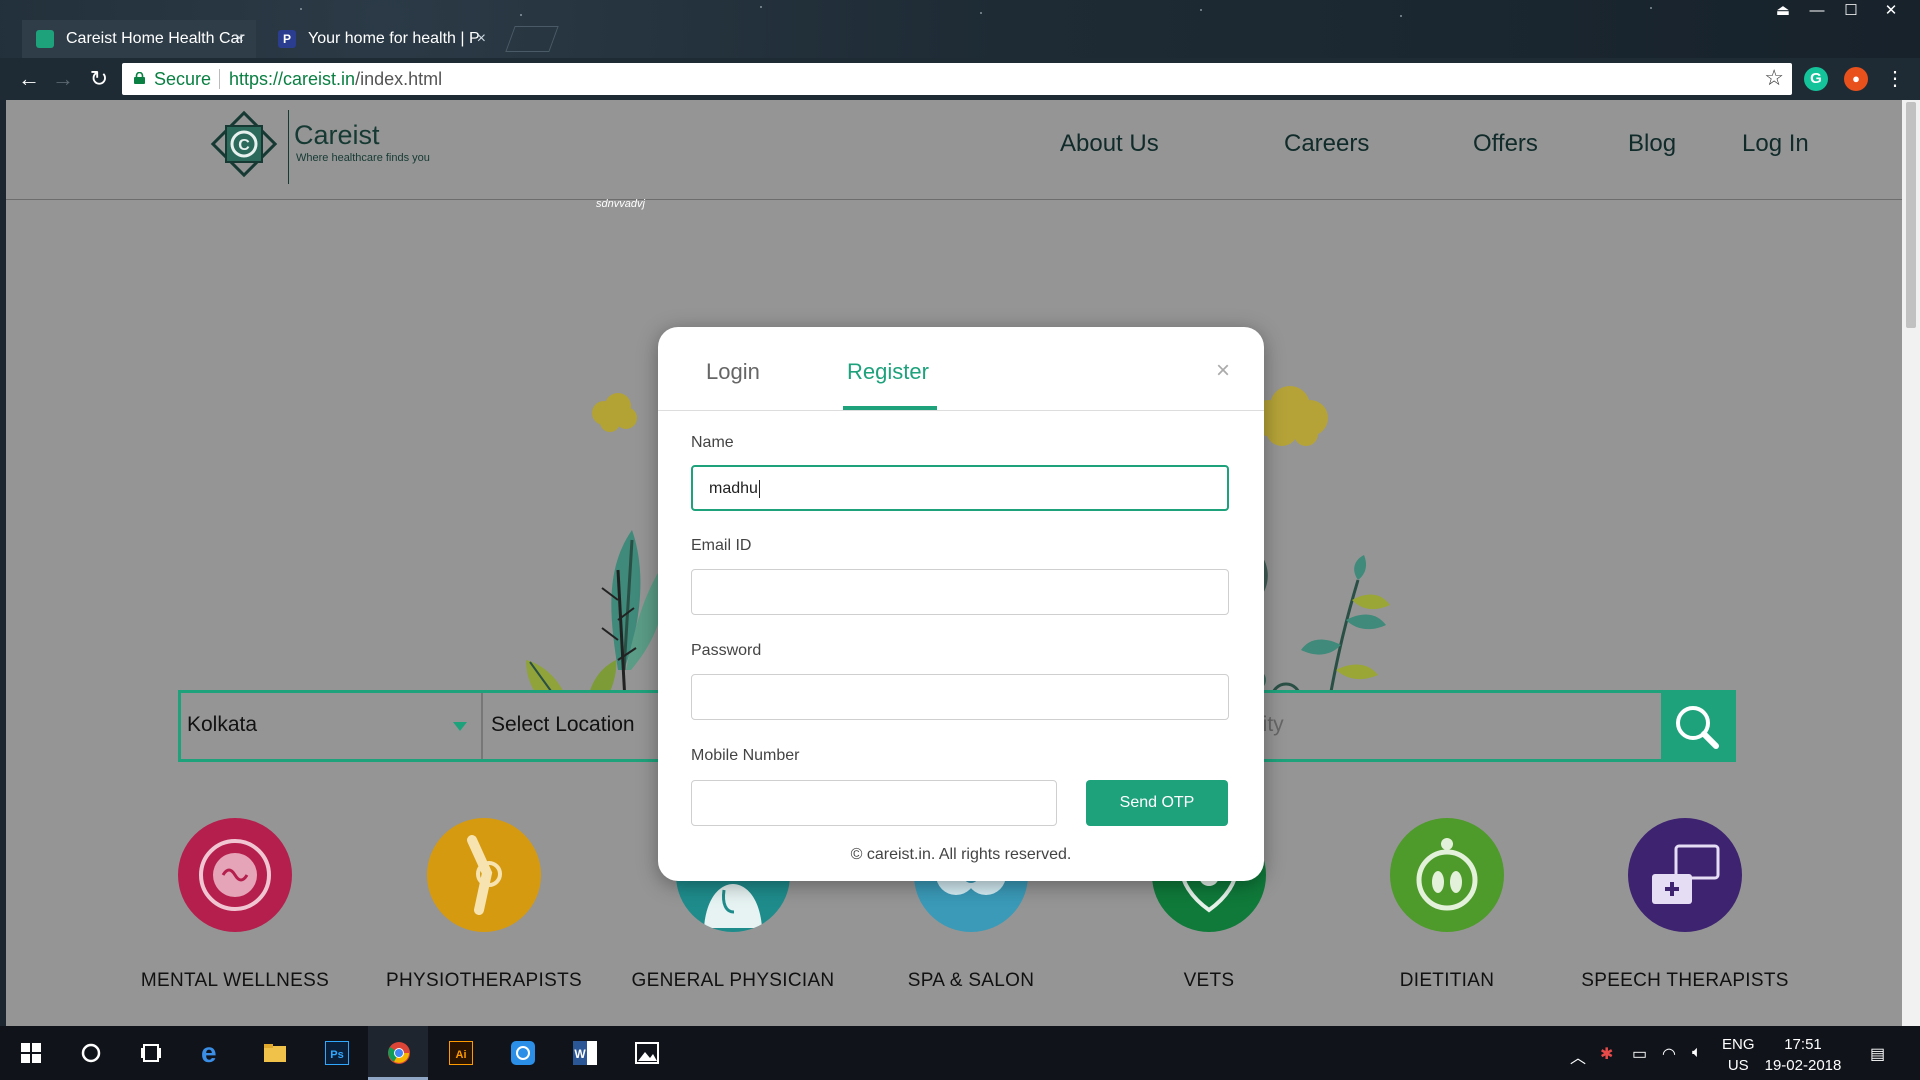 The width and height of the screenshot is (1920, 1080). Describe the element at coordinates (1109, 144) in the screenshot. I see `nav-about-us: About Us` at that location.